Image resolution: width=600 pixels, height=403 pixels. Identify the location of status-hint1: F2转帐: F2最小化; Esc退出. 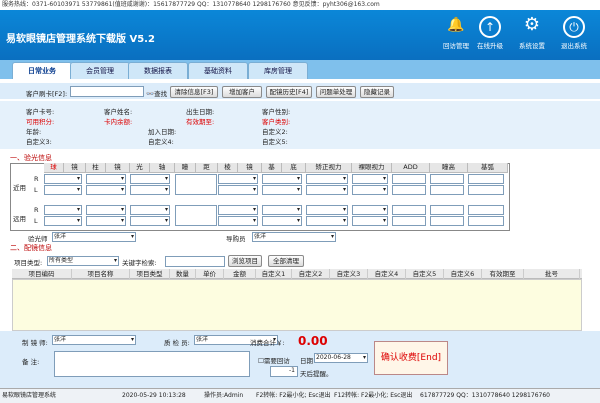
(293, 395).